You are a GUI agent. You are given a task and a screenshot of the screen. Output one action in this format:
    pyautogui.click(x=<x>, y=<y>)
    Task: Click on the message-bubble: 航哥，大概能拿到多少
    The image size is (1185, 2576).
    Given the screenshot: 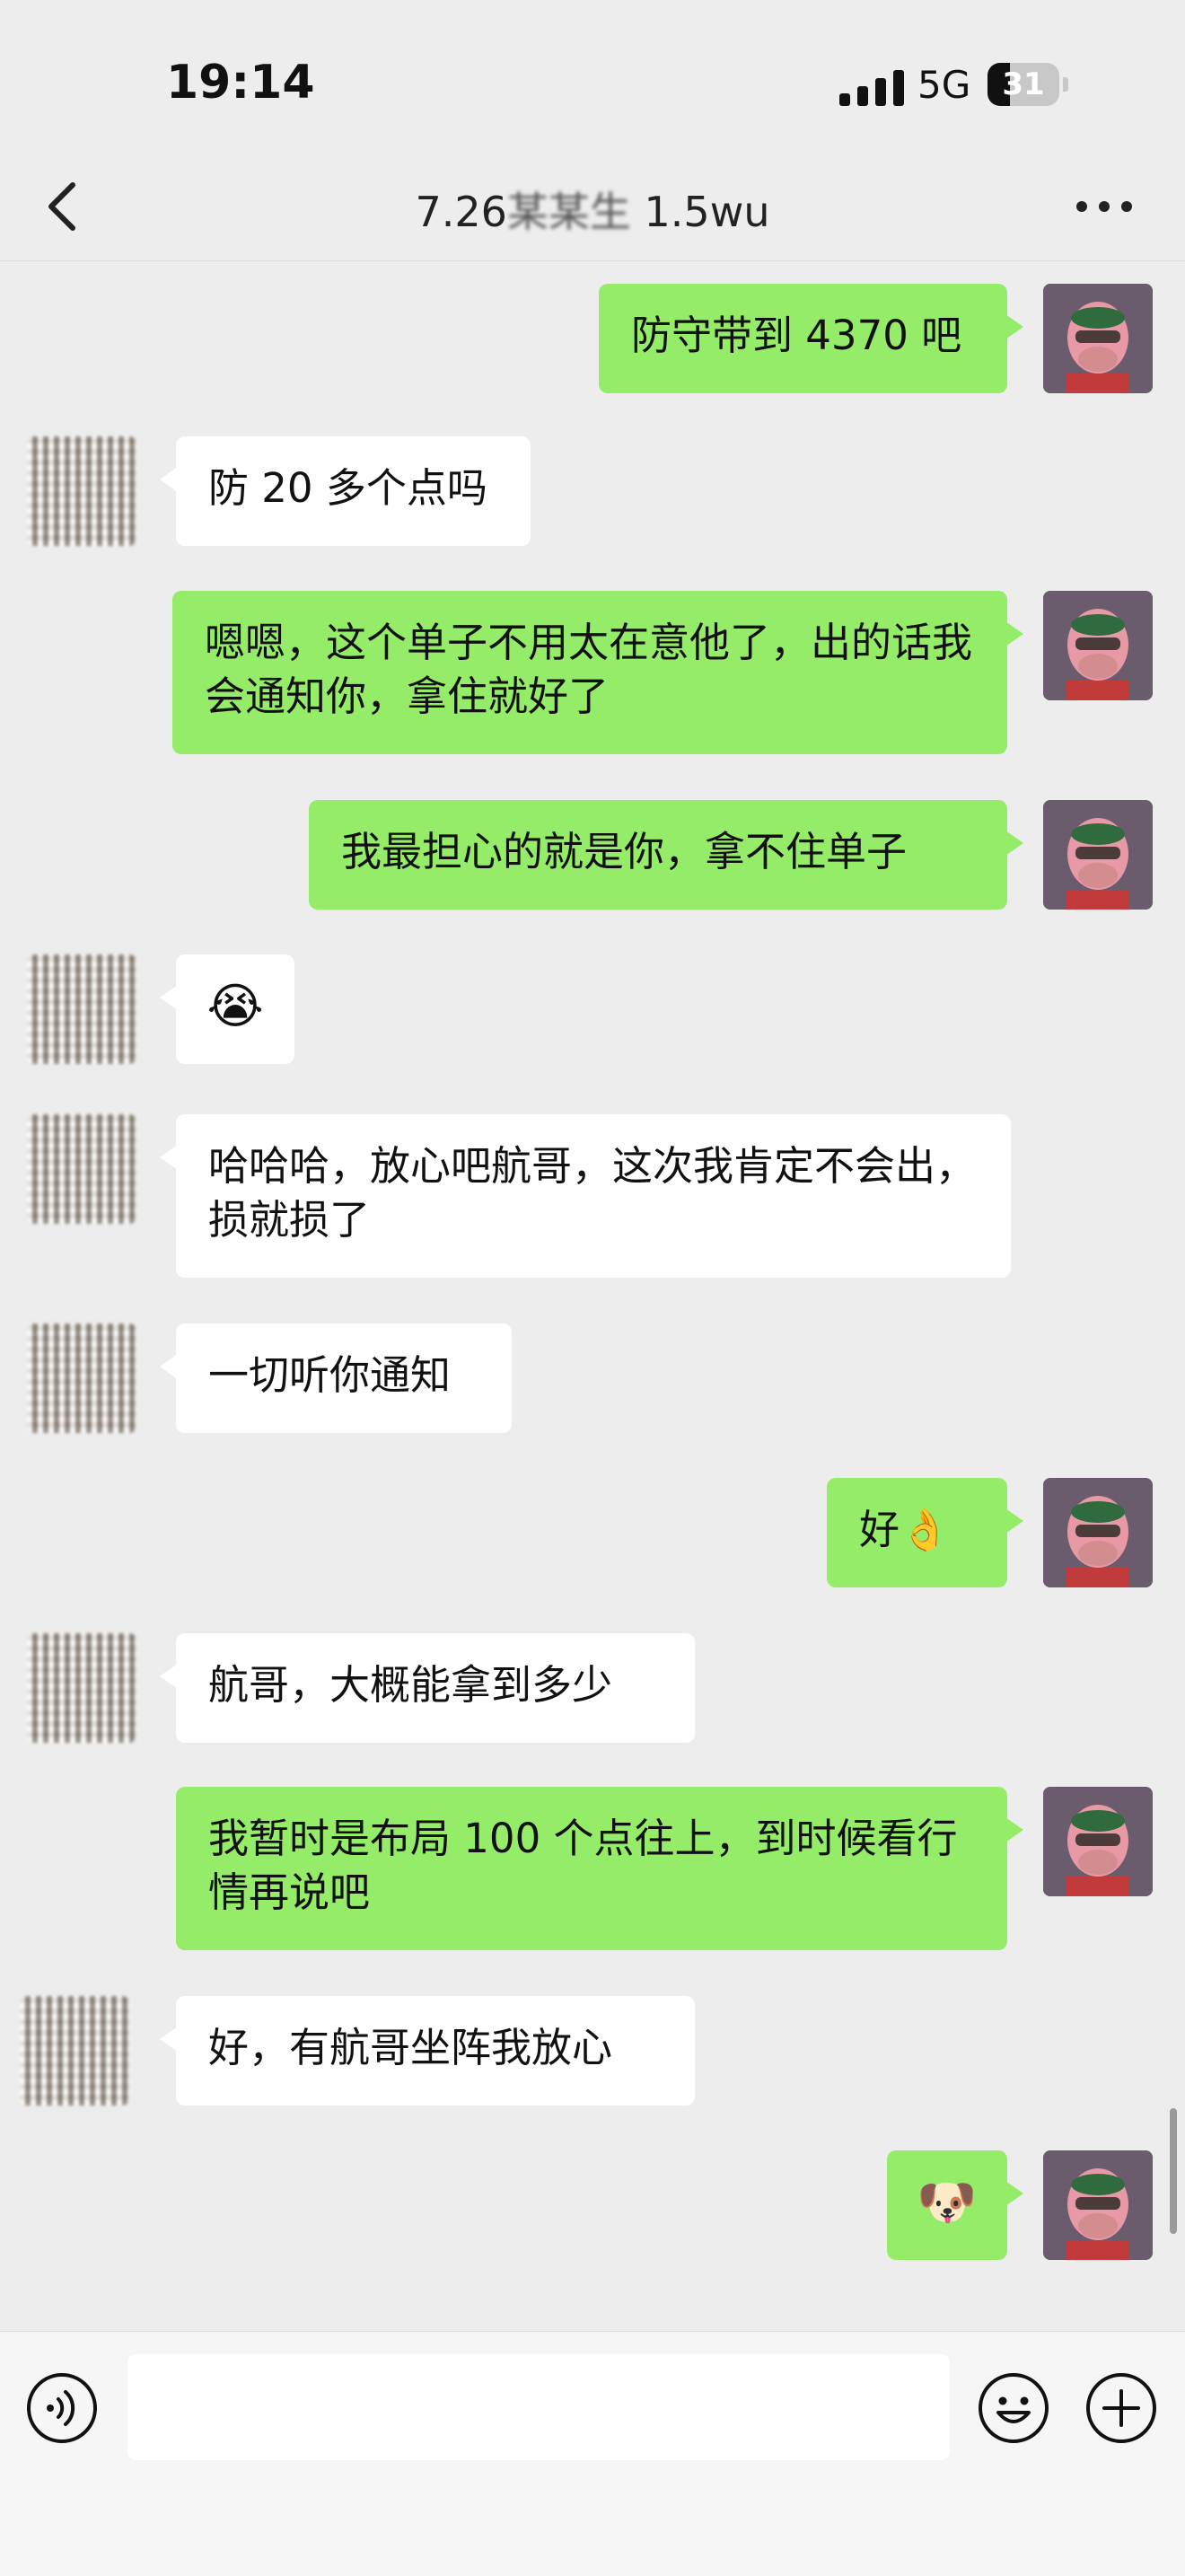 What is the action you would take?
    pyautogui.click(x=427, y=1688)
    